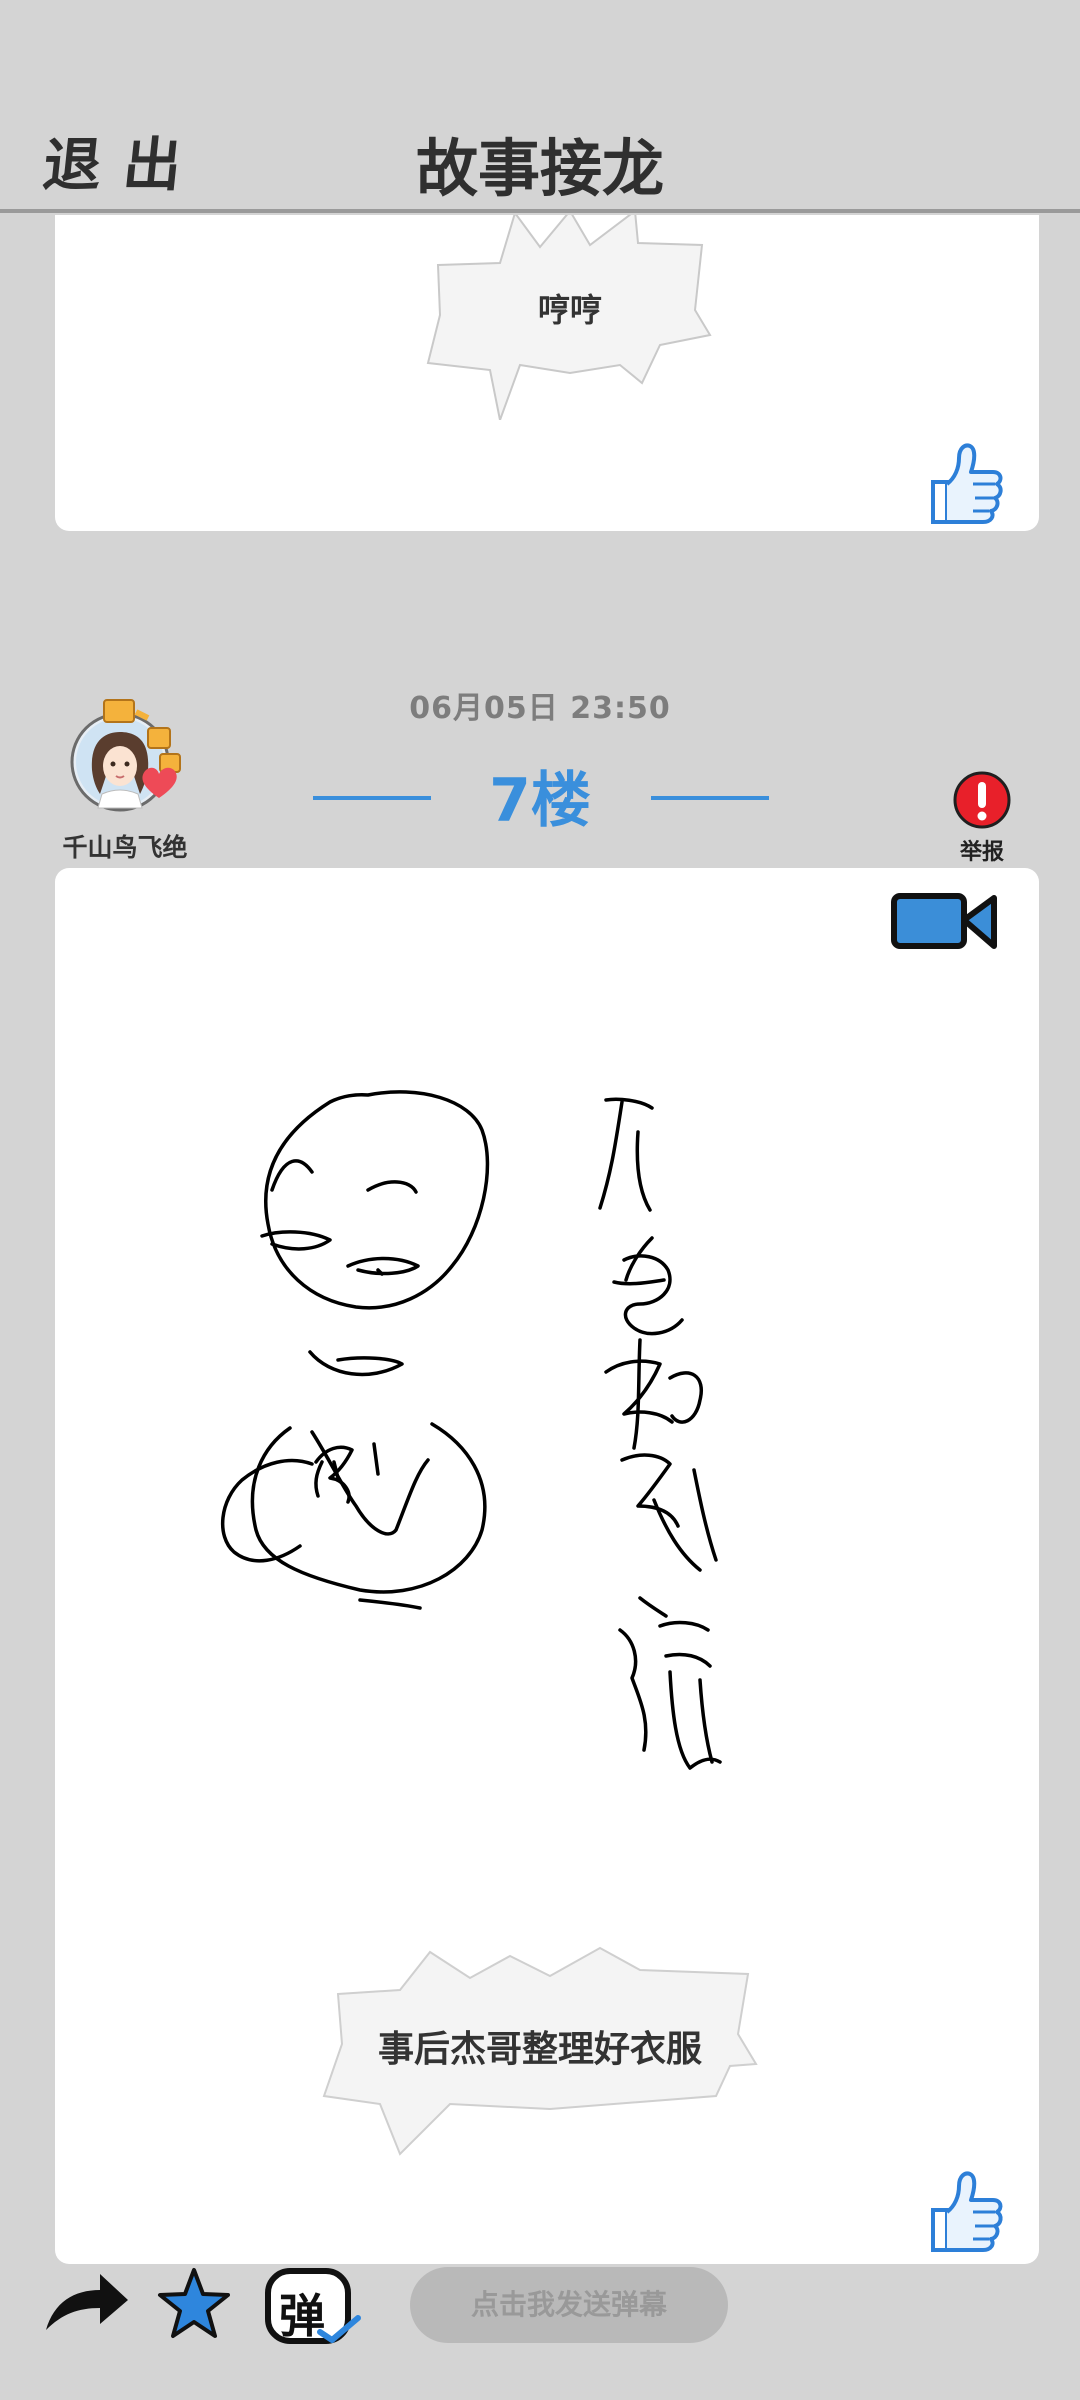 This screenshot has height=2400, width=1080. Describe the element at coordinates (539, 168) in the screenshot. I see `page-title: 故事接龙` at that location.